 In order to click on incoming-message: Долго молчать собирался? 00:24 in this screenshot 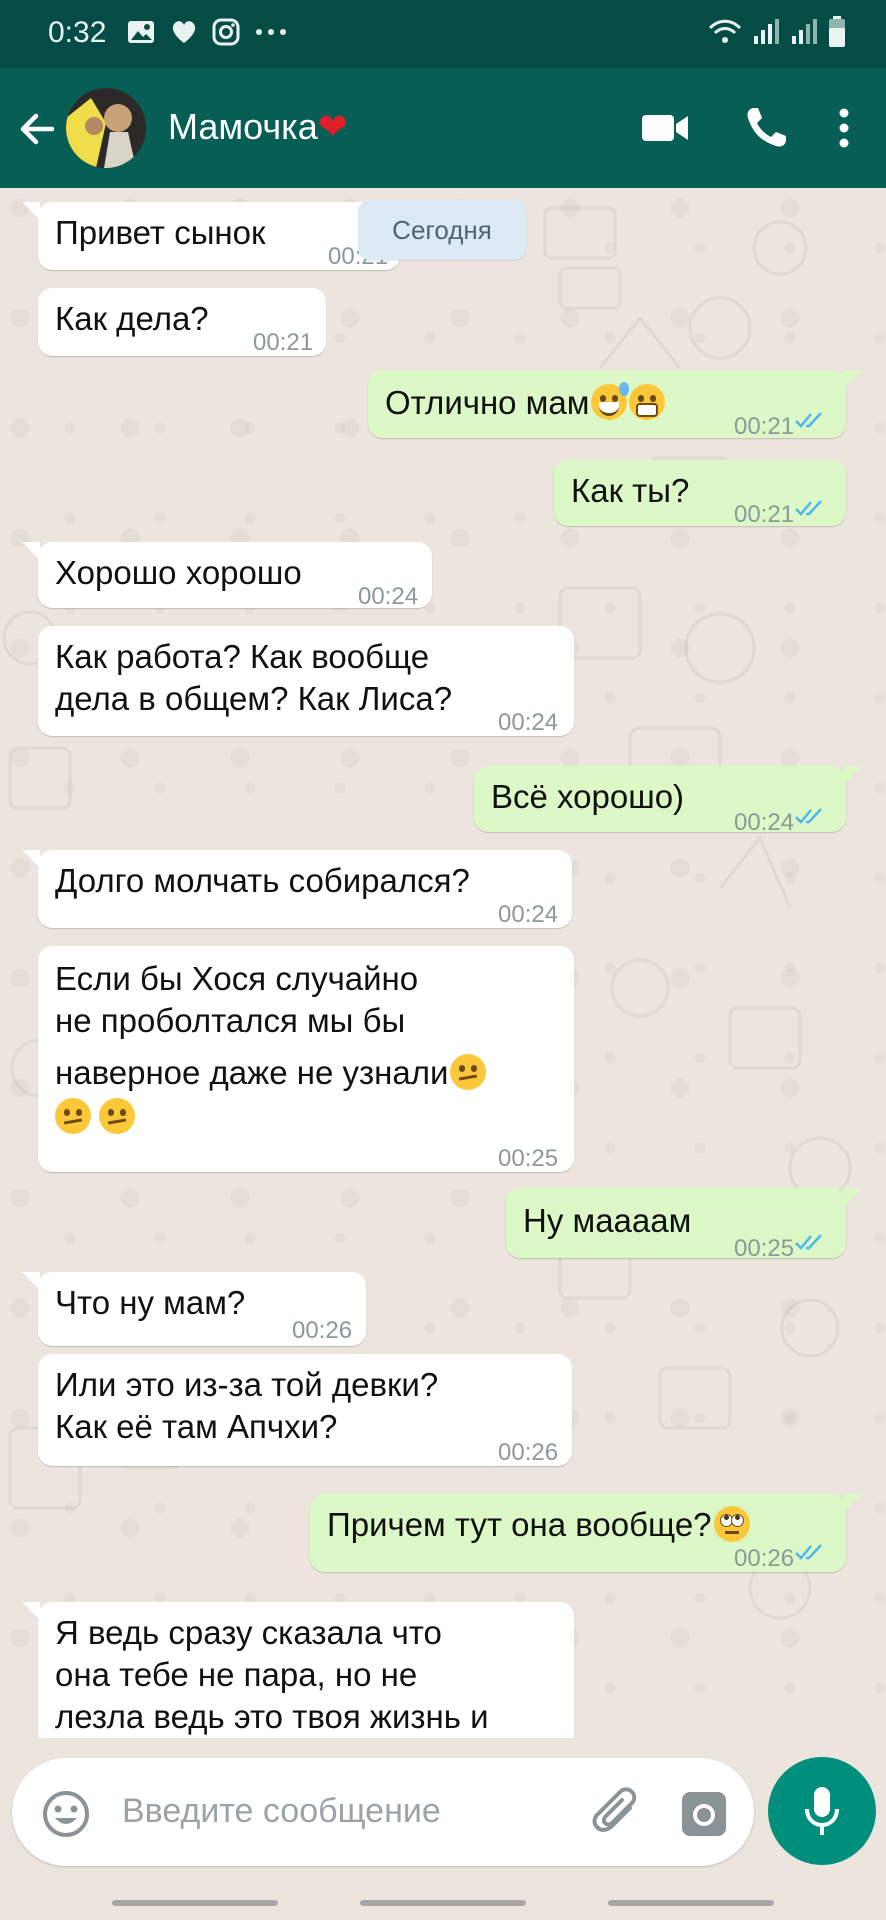, I will do `click(297, 889)`.